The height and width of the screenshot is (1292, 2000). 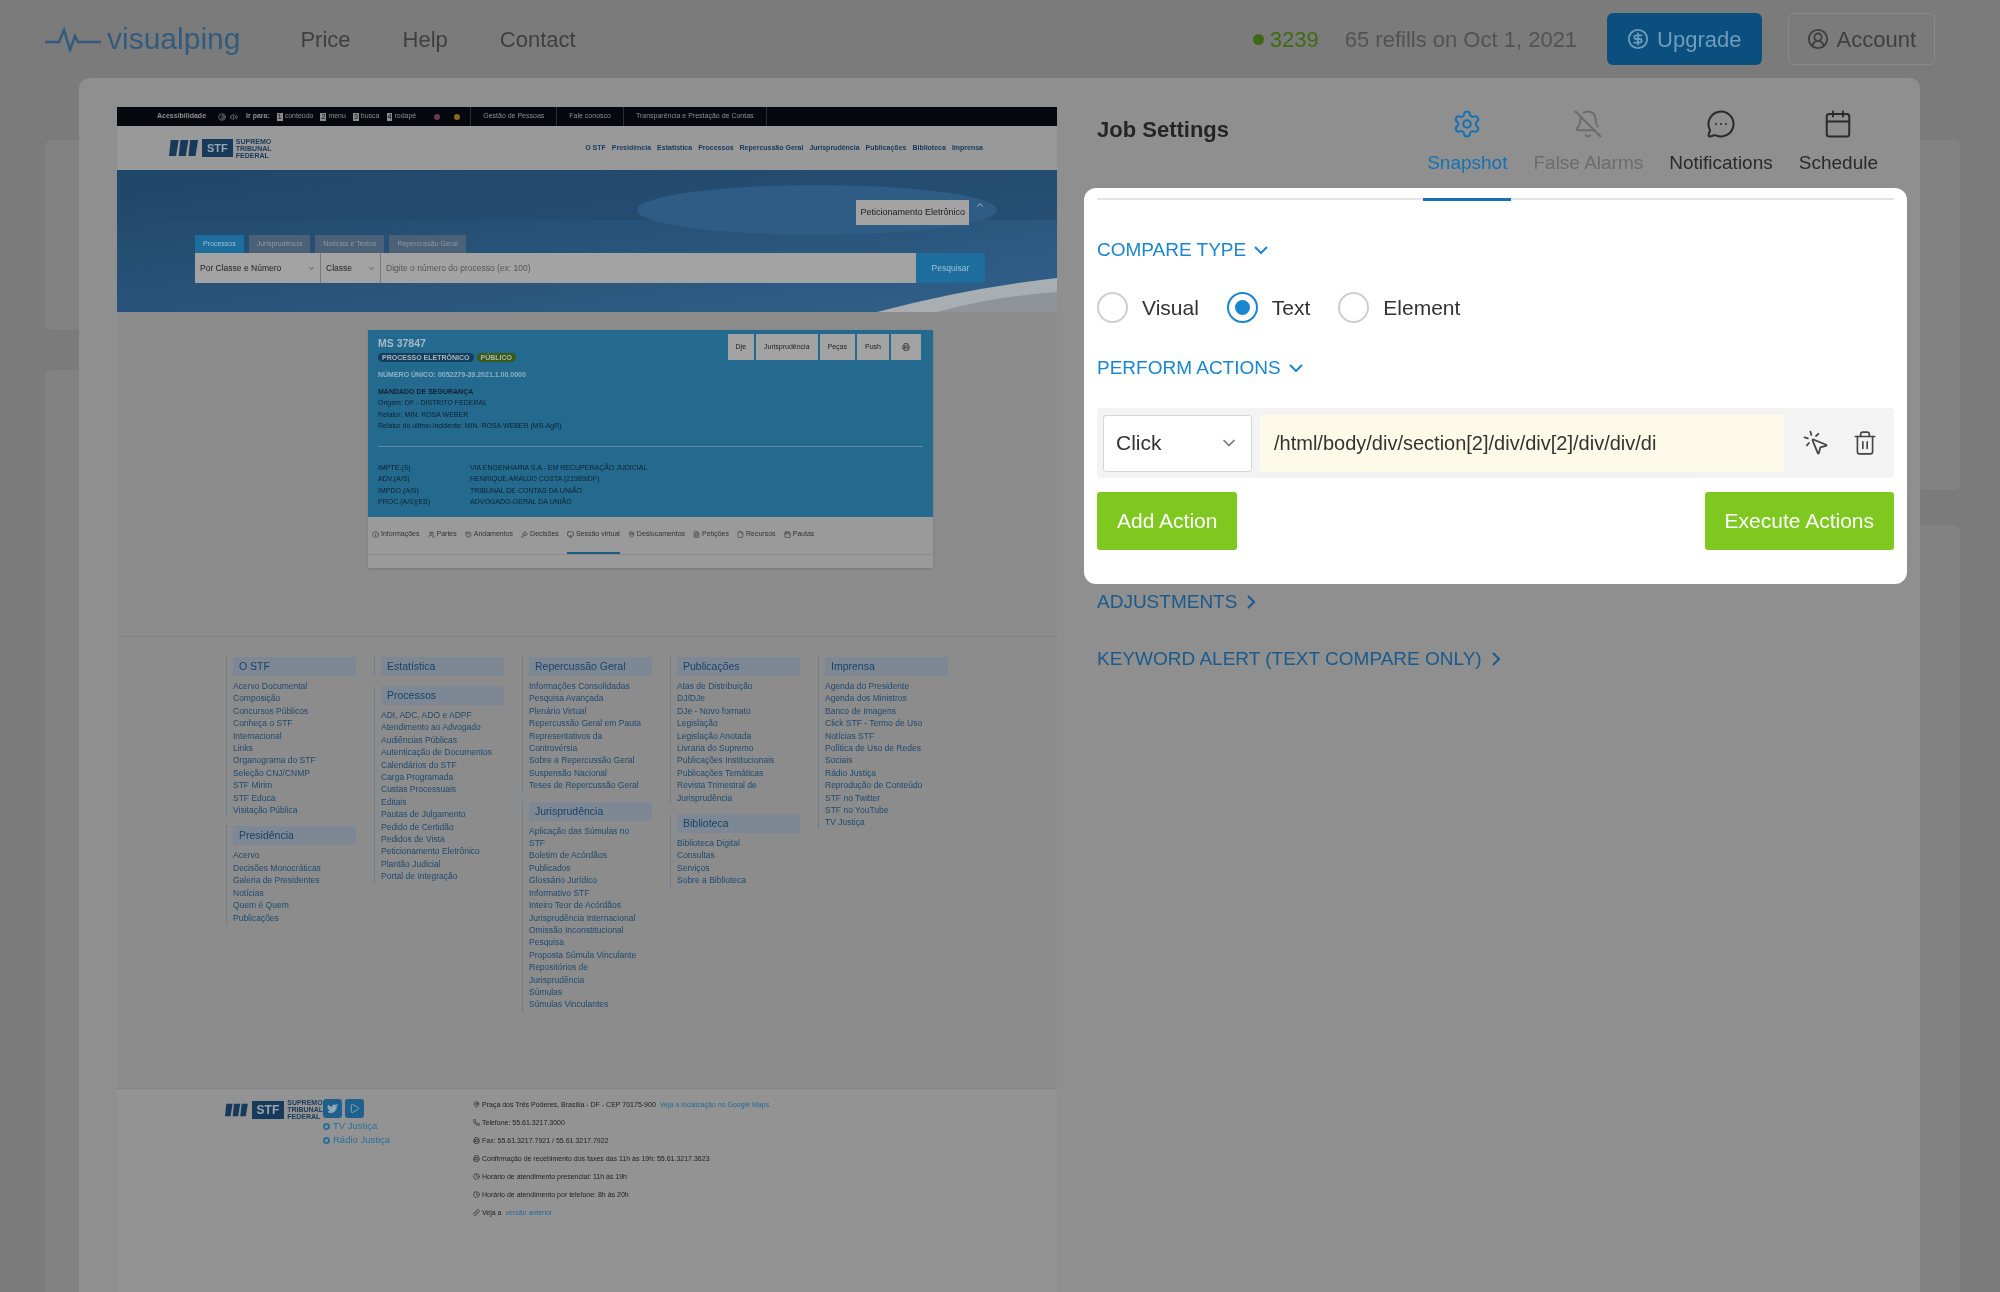 What do you see at coordinates (290, 868) in the screenshot?
I see `sitemap-link: Decisões Monocráticas` at bounding box center [290, 868].